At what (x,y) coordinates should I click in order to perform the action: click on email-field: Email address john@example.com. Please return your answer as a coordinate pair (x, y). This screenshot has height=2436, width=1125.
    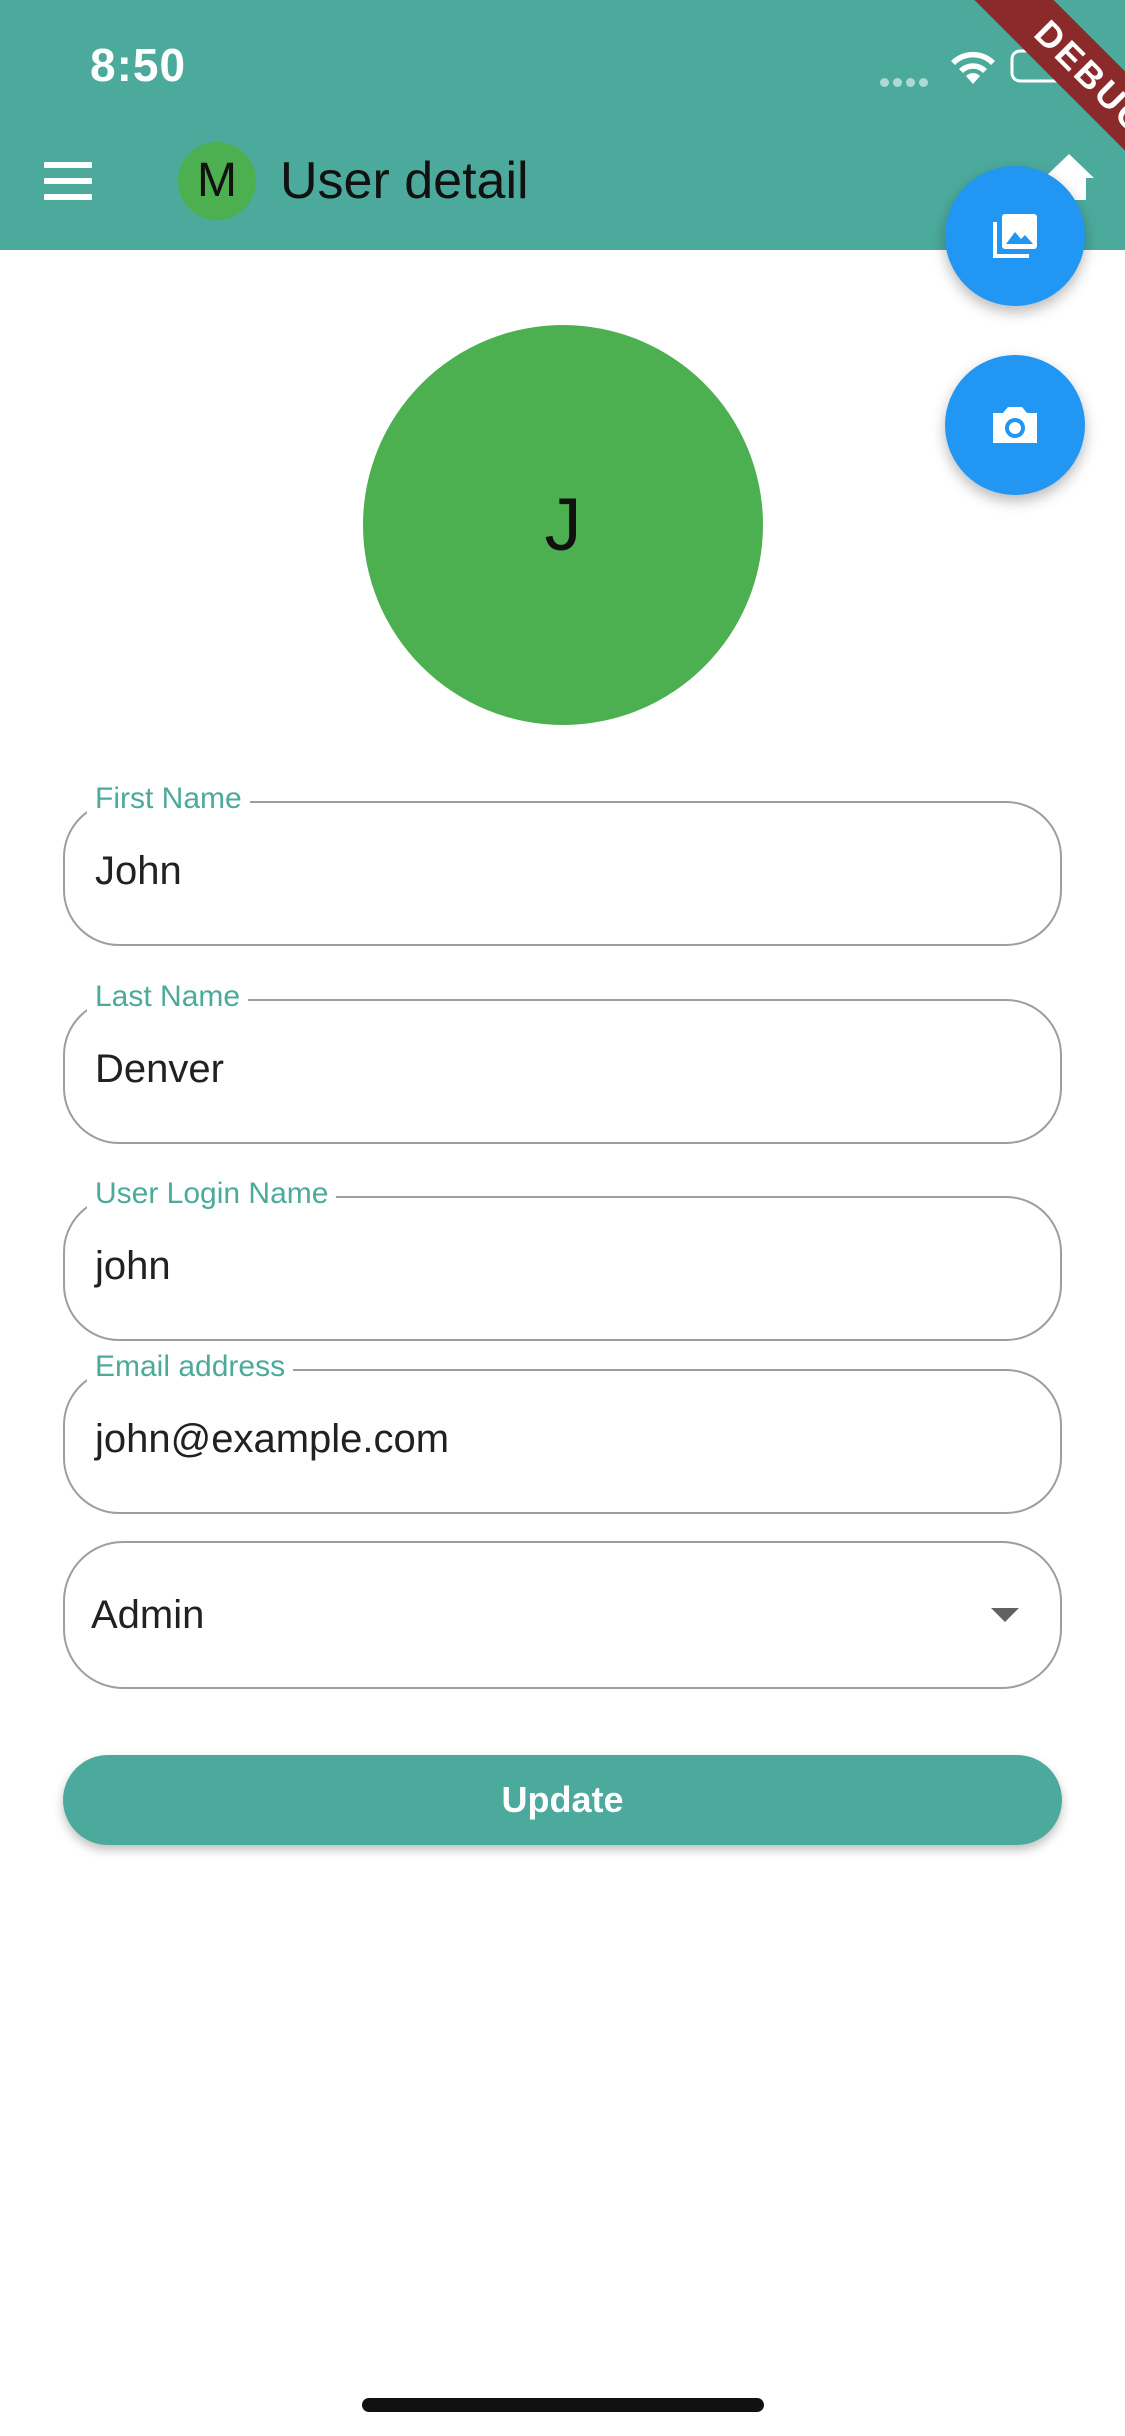
    Looking at the image, I should click on (562, 1430).